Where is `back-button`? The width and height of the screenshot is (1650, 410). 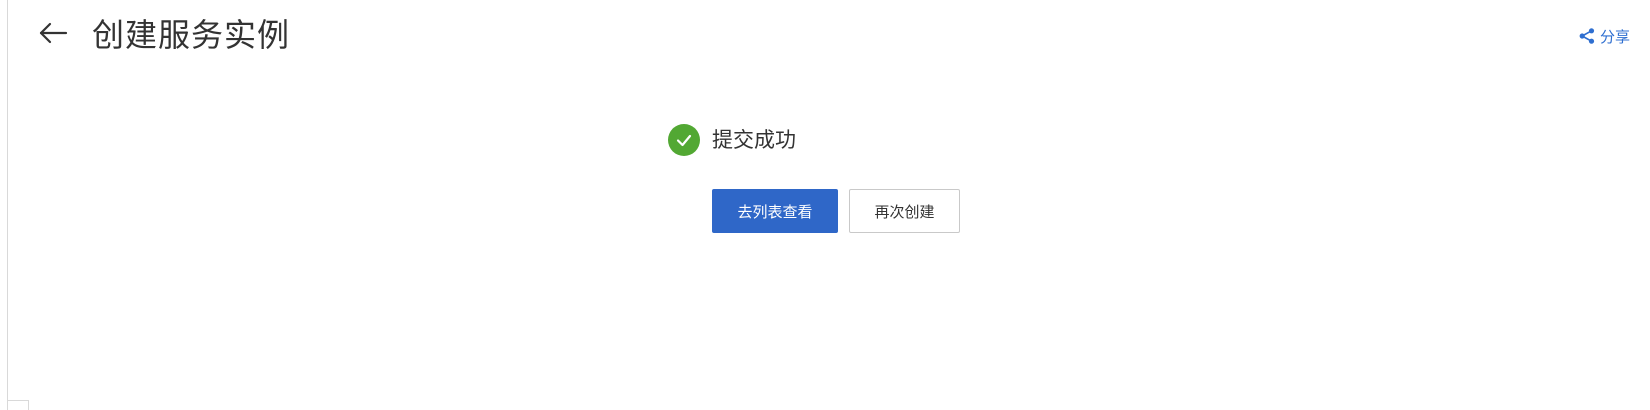 back-button is located at coordinates (53, 35).